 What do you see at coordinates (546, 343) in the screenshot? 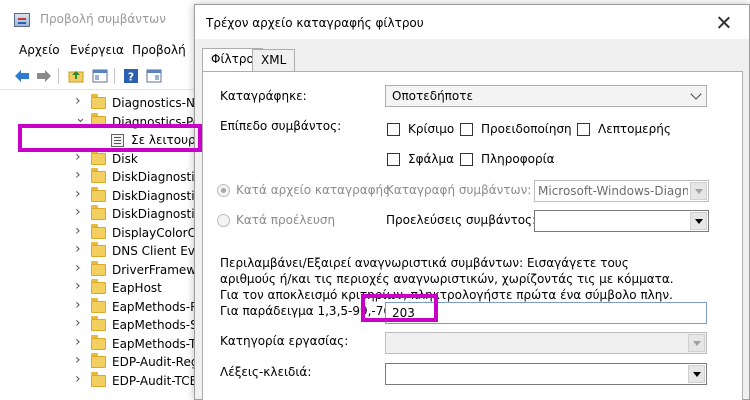
I see `task-category-combo` at bounding box center [546, 343].